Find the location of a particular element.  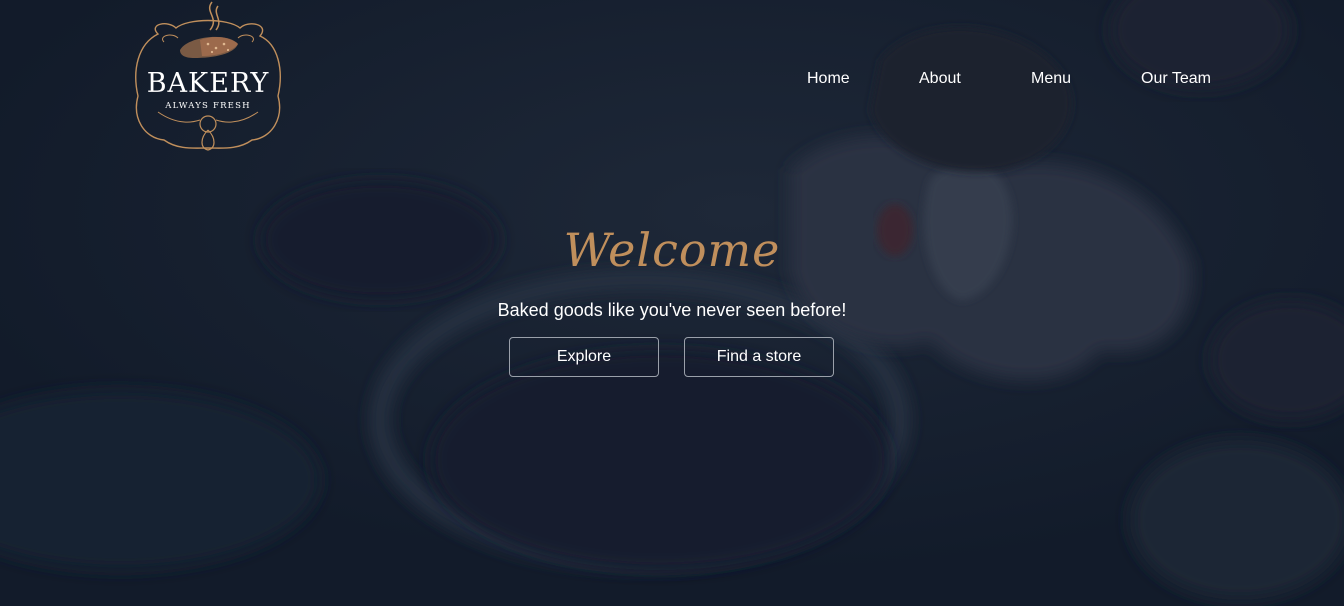

main-nav: Home About Menu Our Team is located at coordinates (672, 80).